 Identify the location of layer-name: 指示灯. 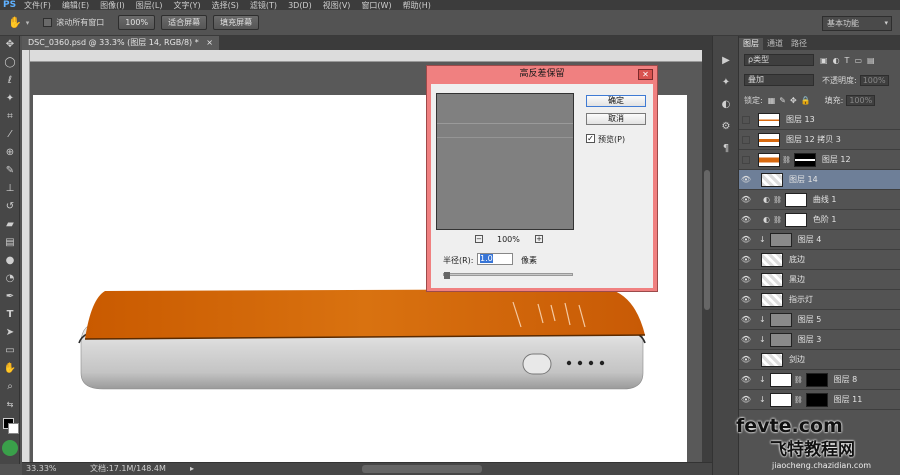
(801, 299).